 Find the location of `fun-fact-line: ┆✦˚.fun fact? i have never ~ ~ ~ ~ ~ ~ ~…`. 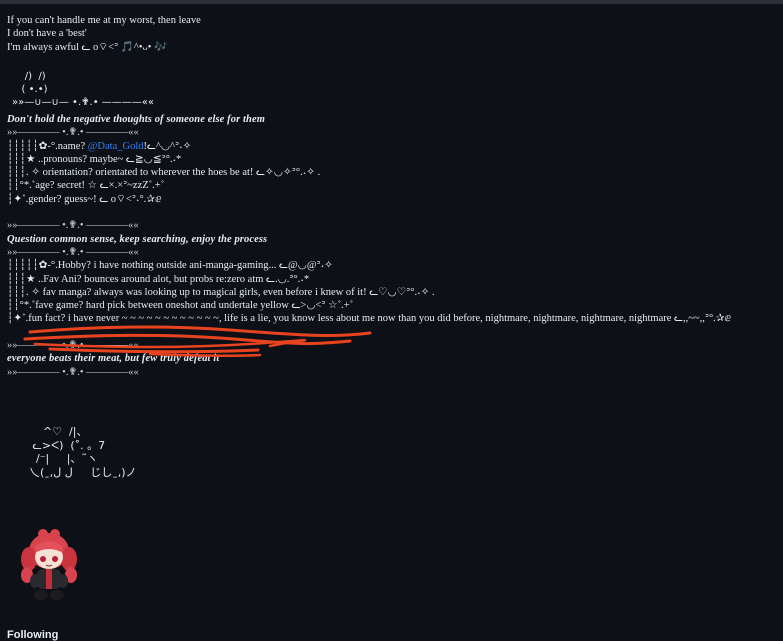

fun-fact-line: ┆✦˚.fun fact? i have never ~ ~ ~ ~ ~ ~ ~… is located at coordinates (392, 318).